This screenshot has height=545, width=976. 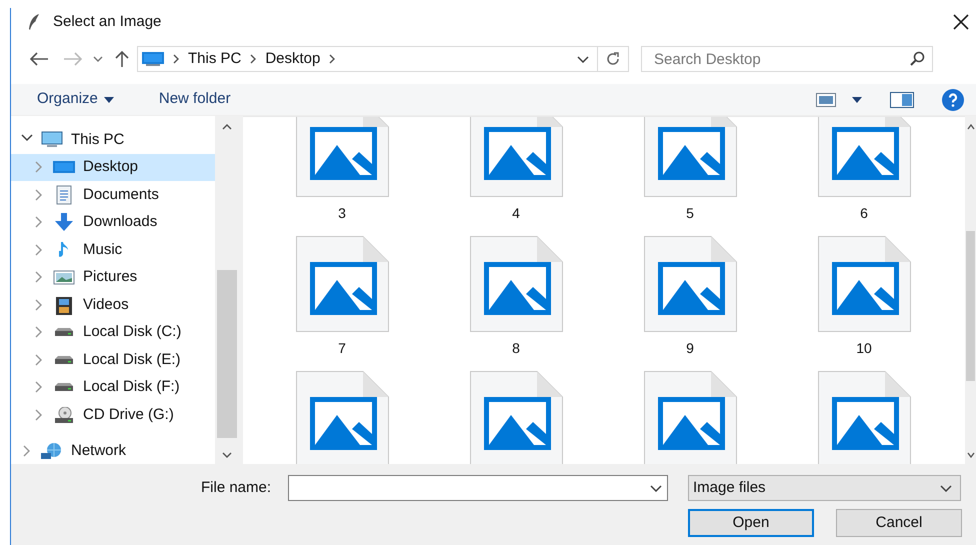 I want to click on file-name: 9, so click(x=690, y=348).